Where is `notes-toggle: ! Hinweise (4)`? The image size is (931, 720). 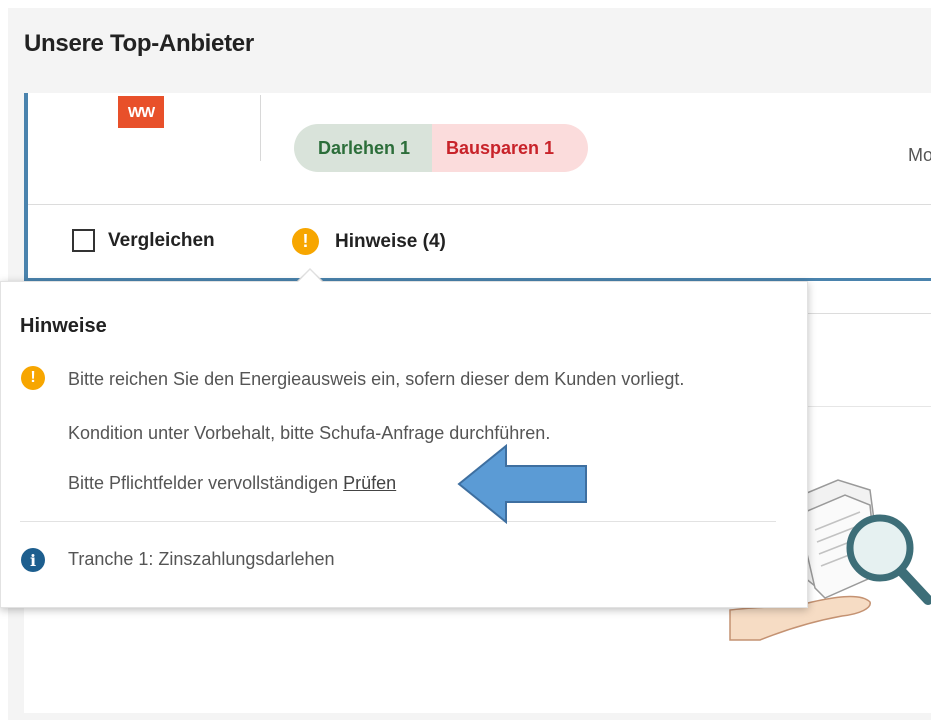 notes-toggle: ! Hinweise (4) is located at coordinates (369, 241).